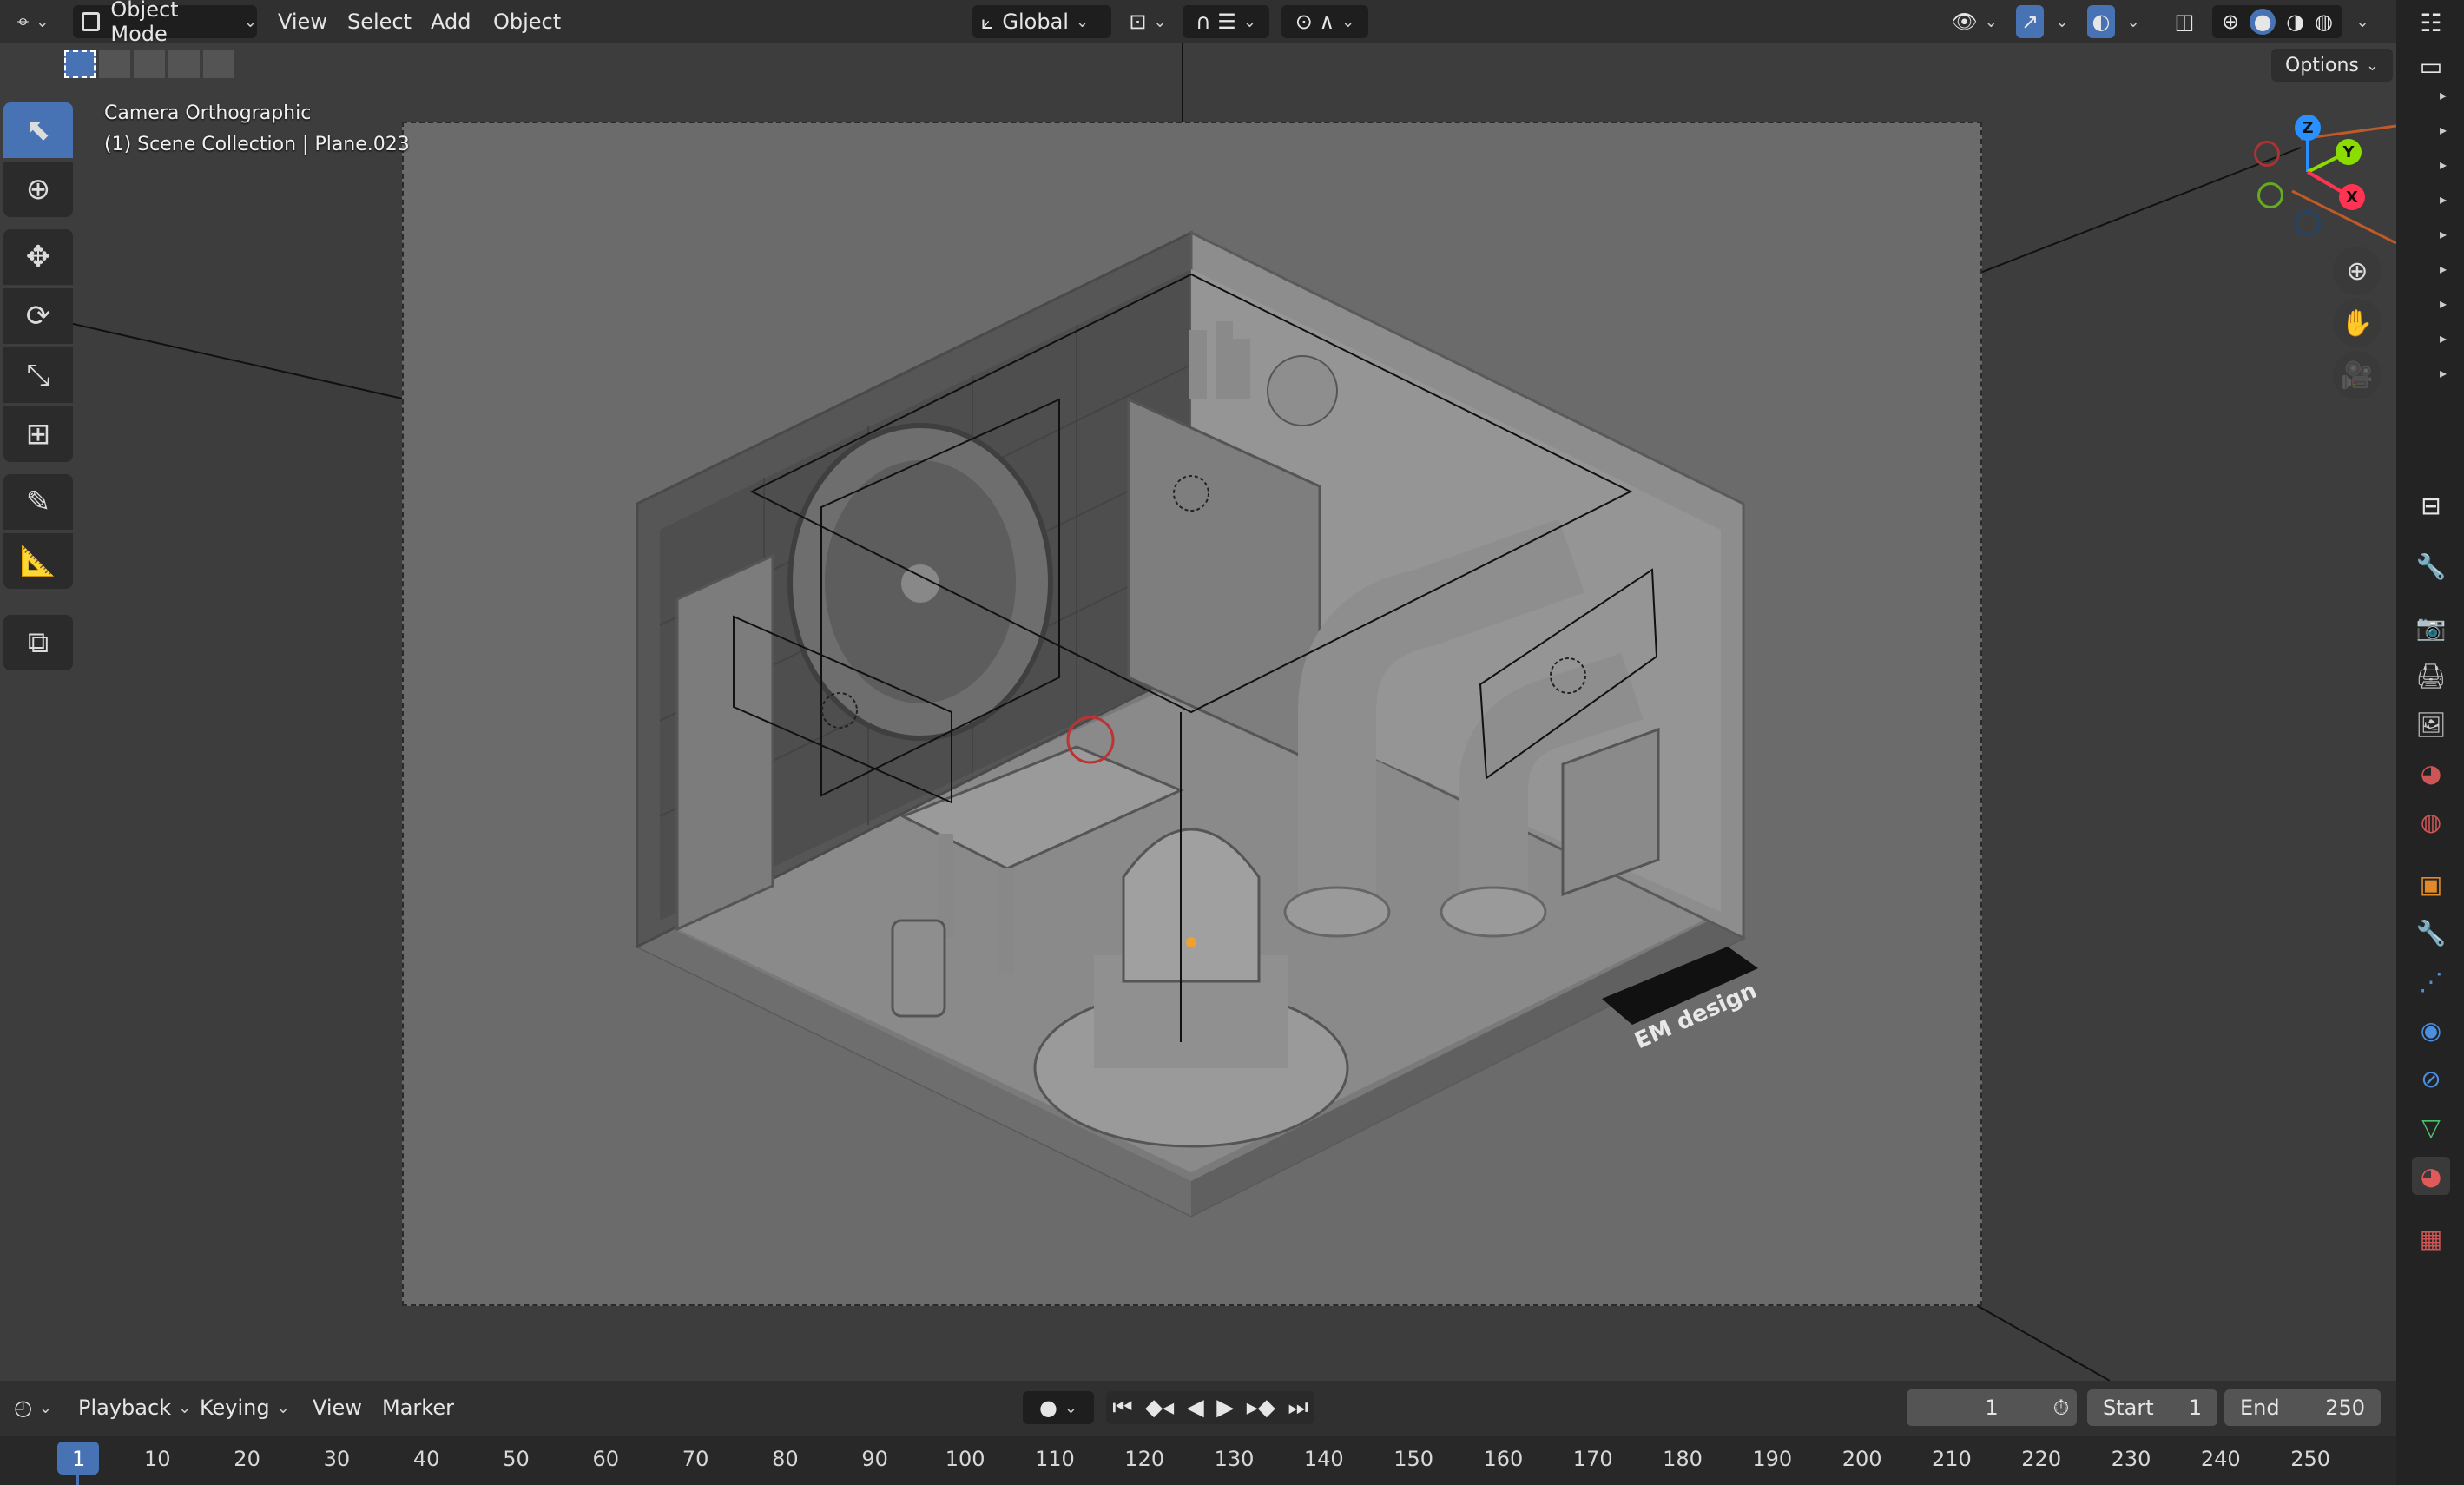 The image size is (2464, 1485). Describe the element at coordinates (2431, 724) in the screenshot. I see `view-layer-icon: 🖼` at that location.